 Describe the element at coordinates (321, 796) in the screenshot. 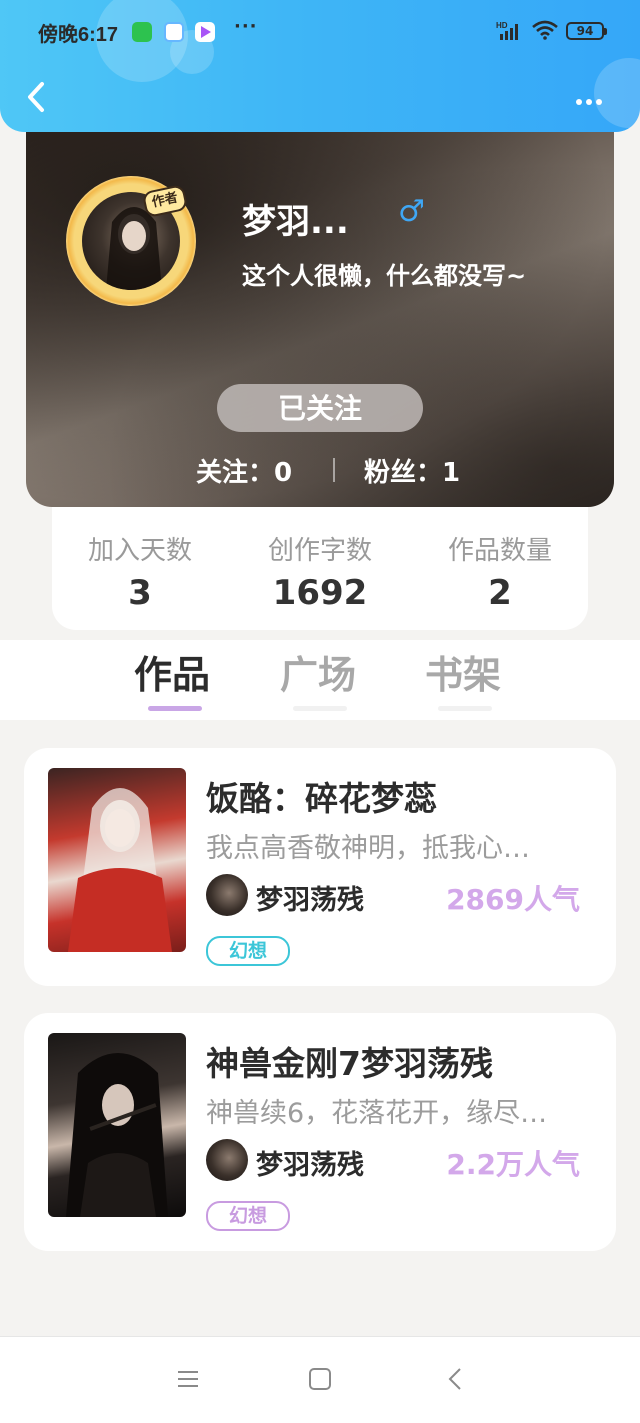

I see `work-title: 饭酪：碎花梦蕊` at that location.